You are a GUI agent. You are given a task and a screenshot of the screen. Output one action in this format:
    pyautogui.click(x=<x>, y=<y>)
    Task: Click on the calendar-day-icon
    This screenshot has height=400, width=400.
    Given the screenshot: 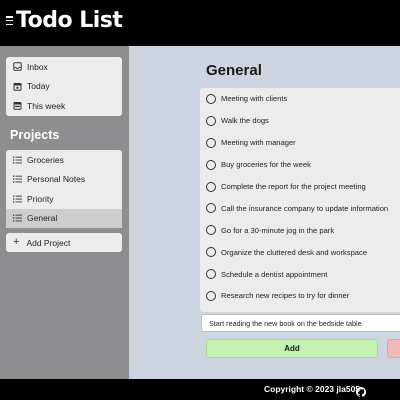 What is the action you would take?
    pyautogui.click(x=17, y=86)
    